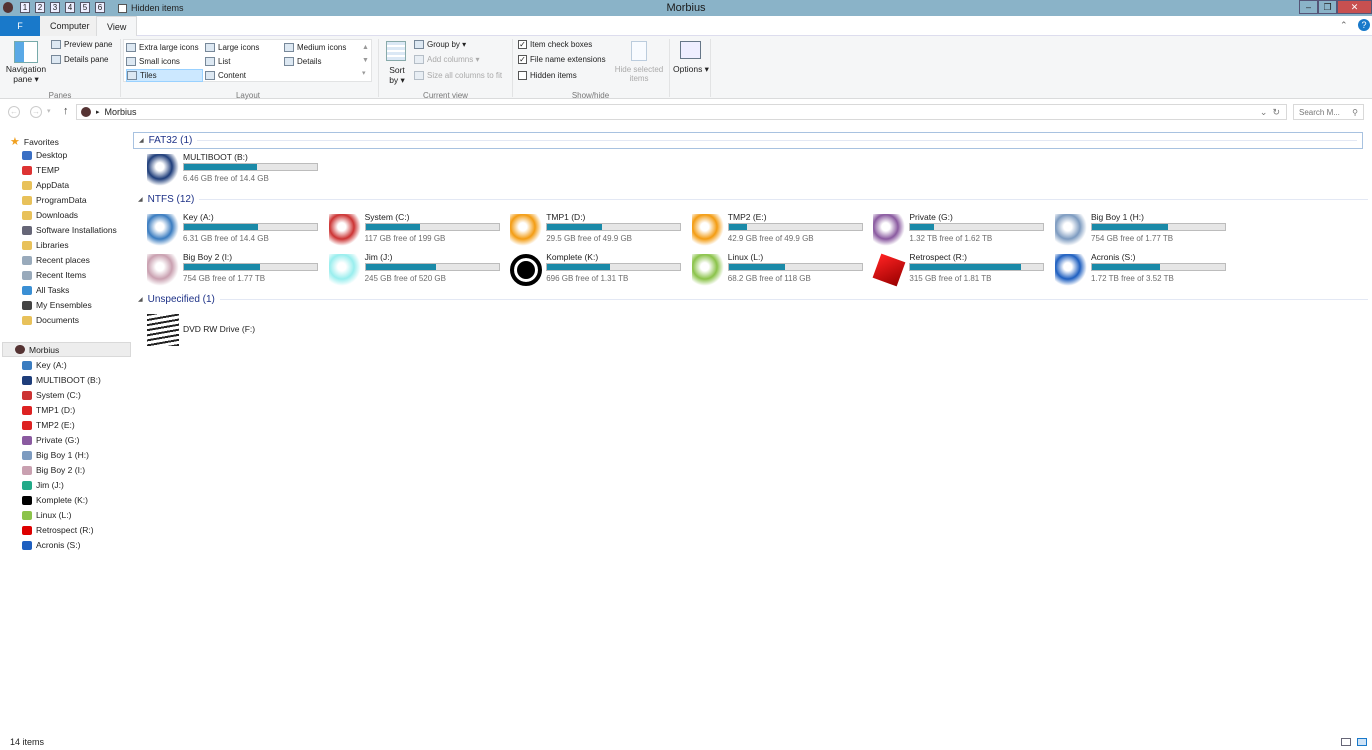 Image resolution: width=1372 pixels, height=750 pixels. What do you see at coordinates (963, 230) in the screenshot?
I see `drive-tile: Private (G:) 1.32 TB free of 1.62 TB` at bounding box center [963, 230].